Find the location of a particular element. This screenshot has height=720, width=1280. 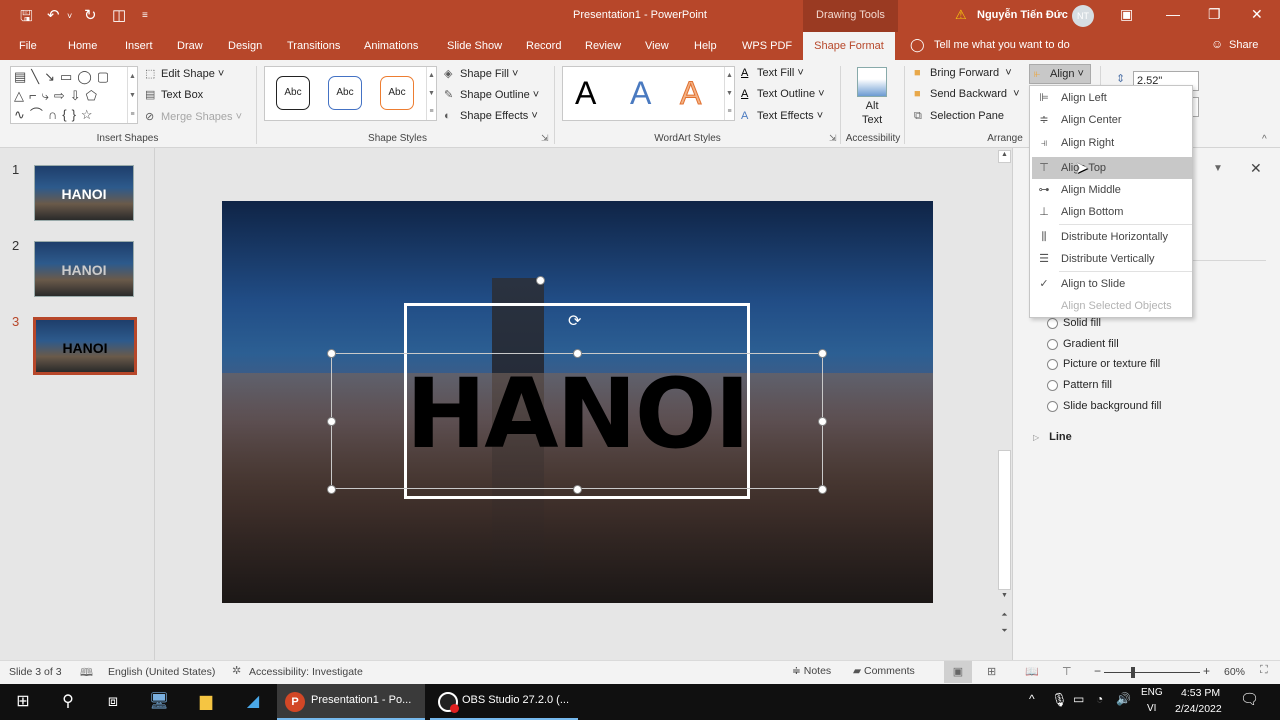

spell-check-icon: 🕮 is located at coordinates (86, 673).